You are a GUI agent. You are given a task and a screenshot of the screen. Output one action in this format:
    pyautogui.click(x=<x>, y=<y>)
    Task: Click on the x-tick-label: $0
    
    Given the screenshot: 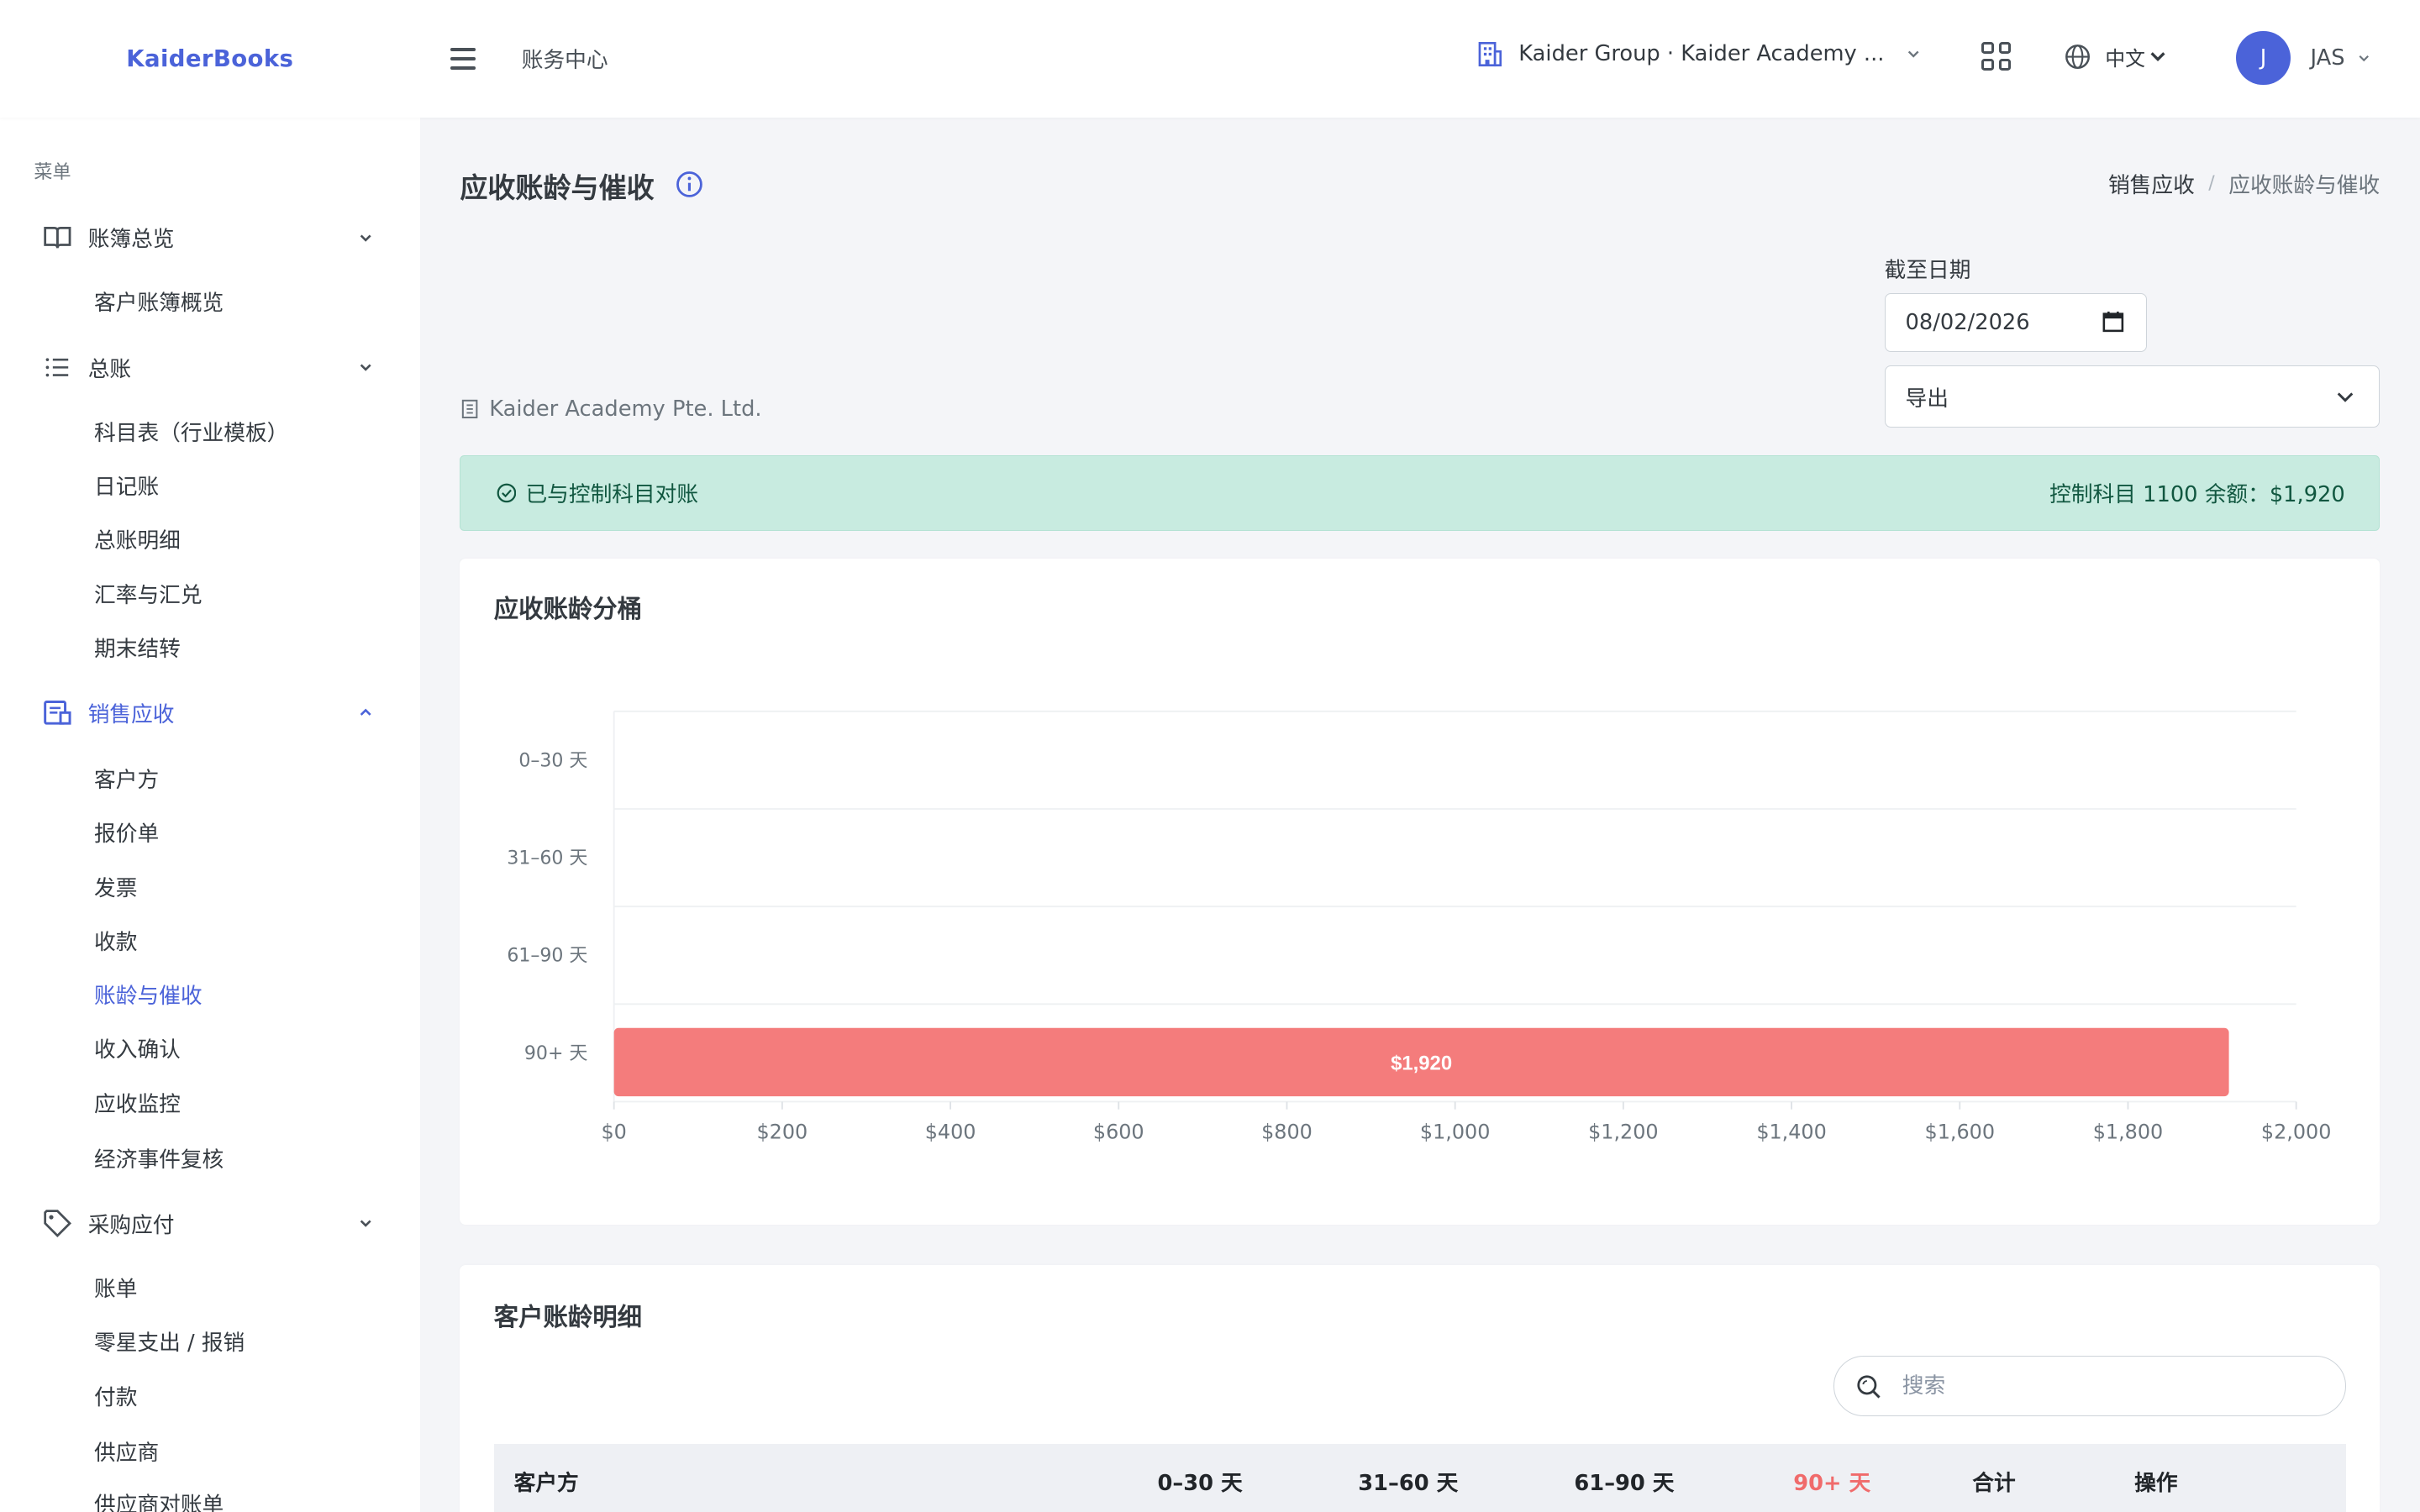 What is the action you would take?
    pyautogui.click(x=614, y=1131)
    